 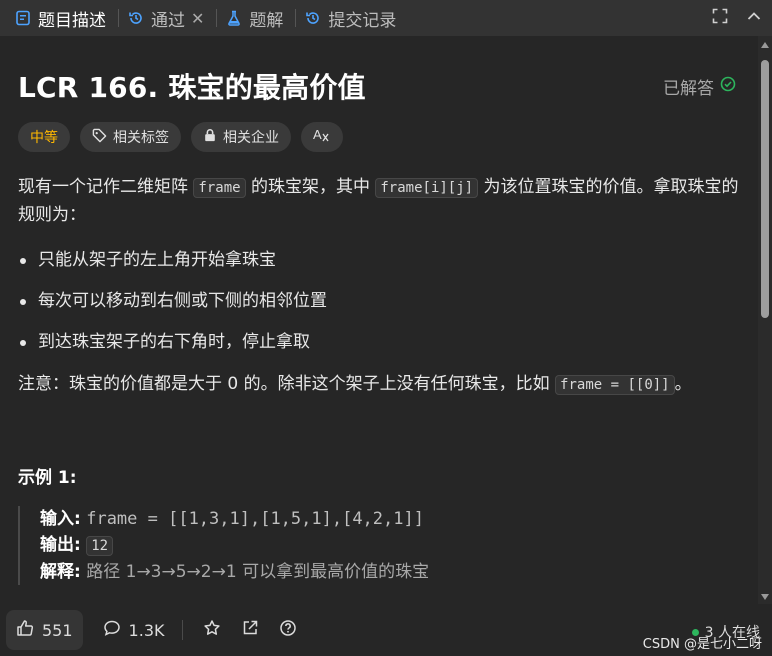 I want to click on comment-count: 1.3K, so click(x=146, y=630).